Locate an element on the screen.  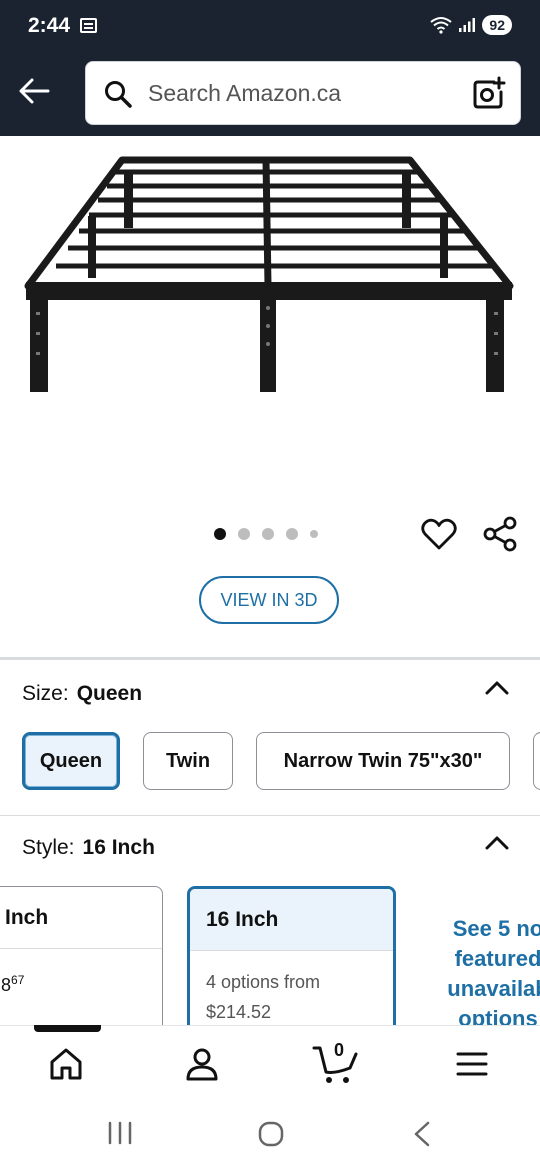
style-option-card-16-inch: 16 Inch 4 options from $214.52 is located at coordinates (291, 961).